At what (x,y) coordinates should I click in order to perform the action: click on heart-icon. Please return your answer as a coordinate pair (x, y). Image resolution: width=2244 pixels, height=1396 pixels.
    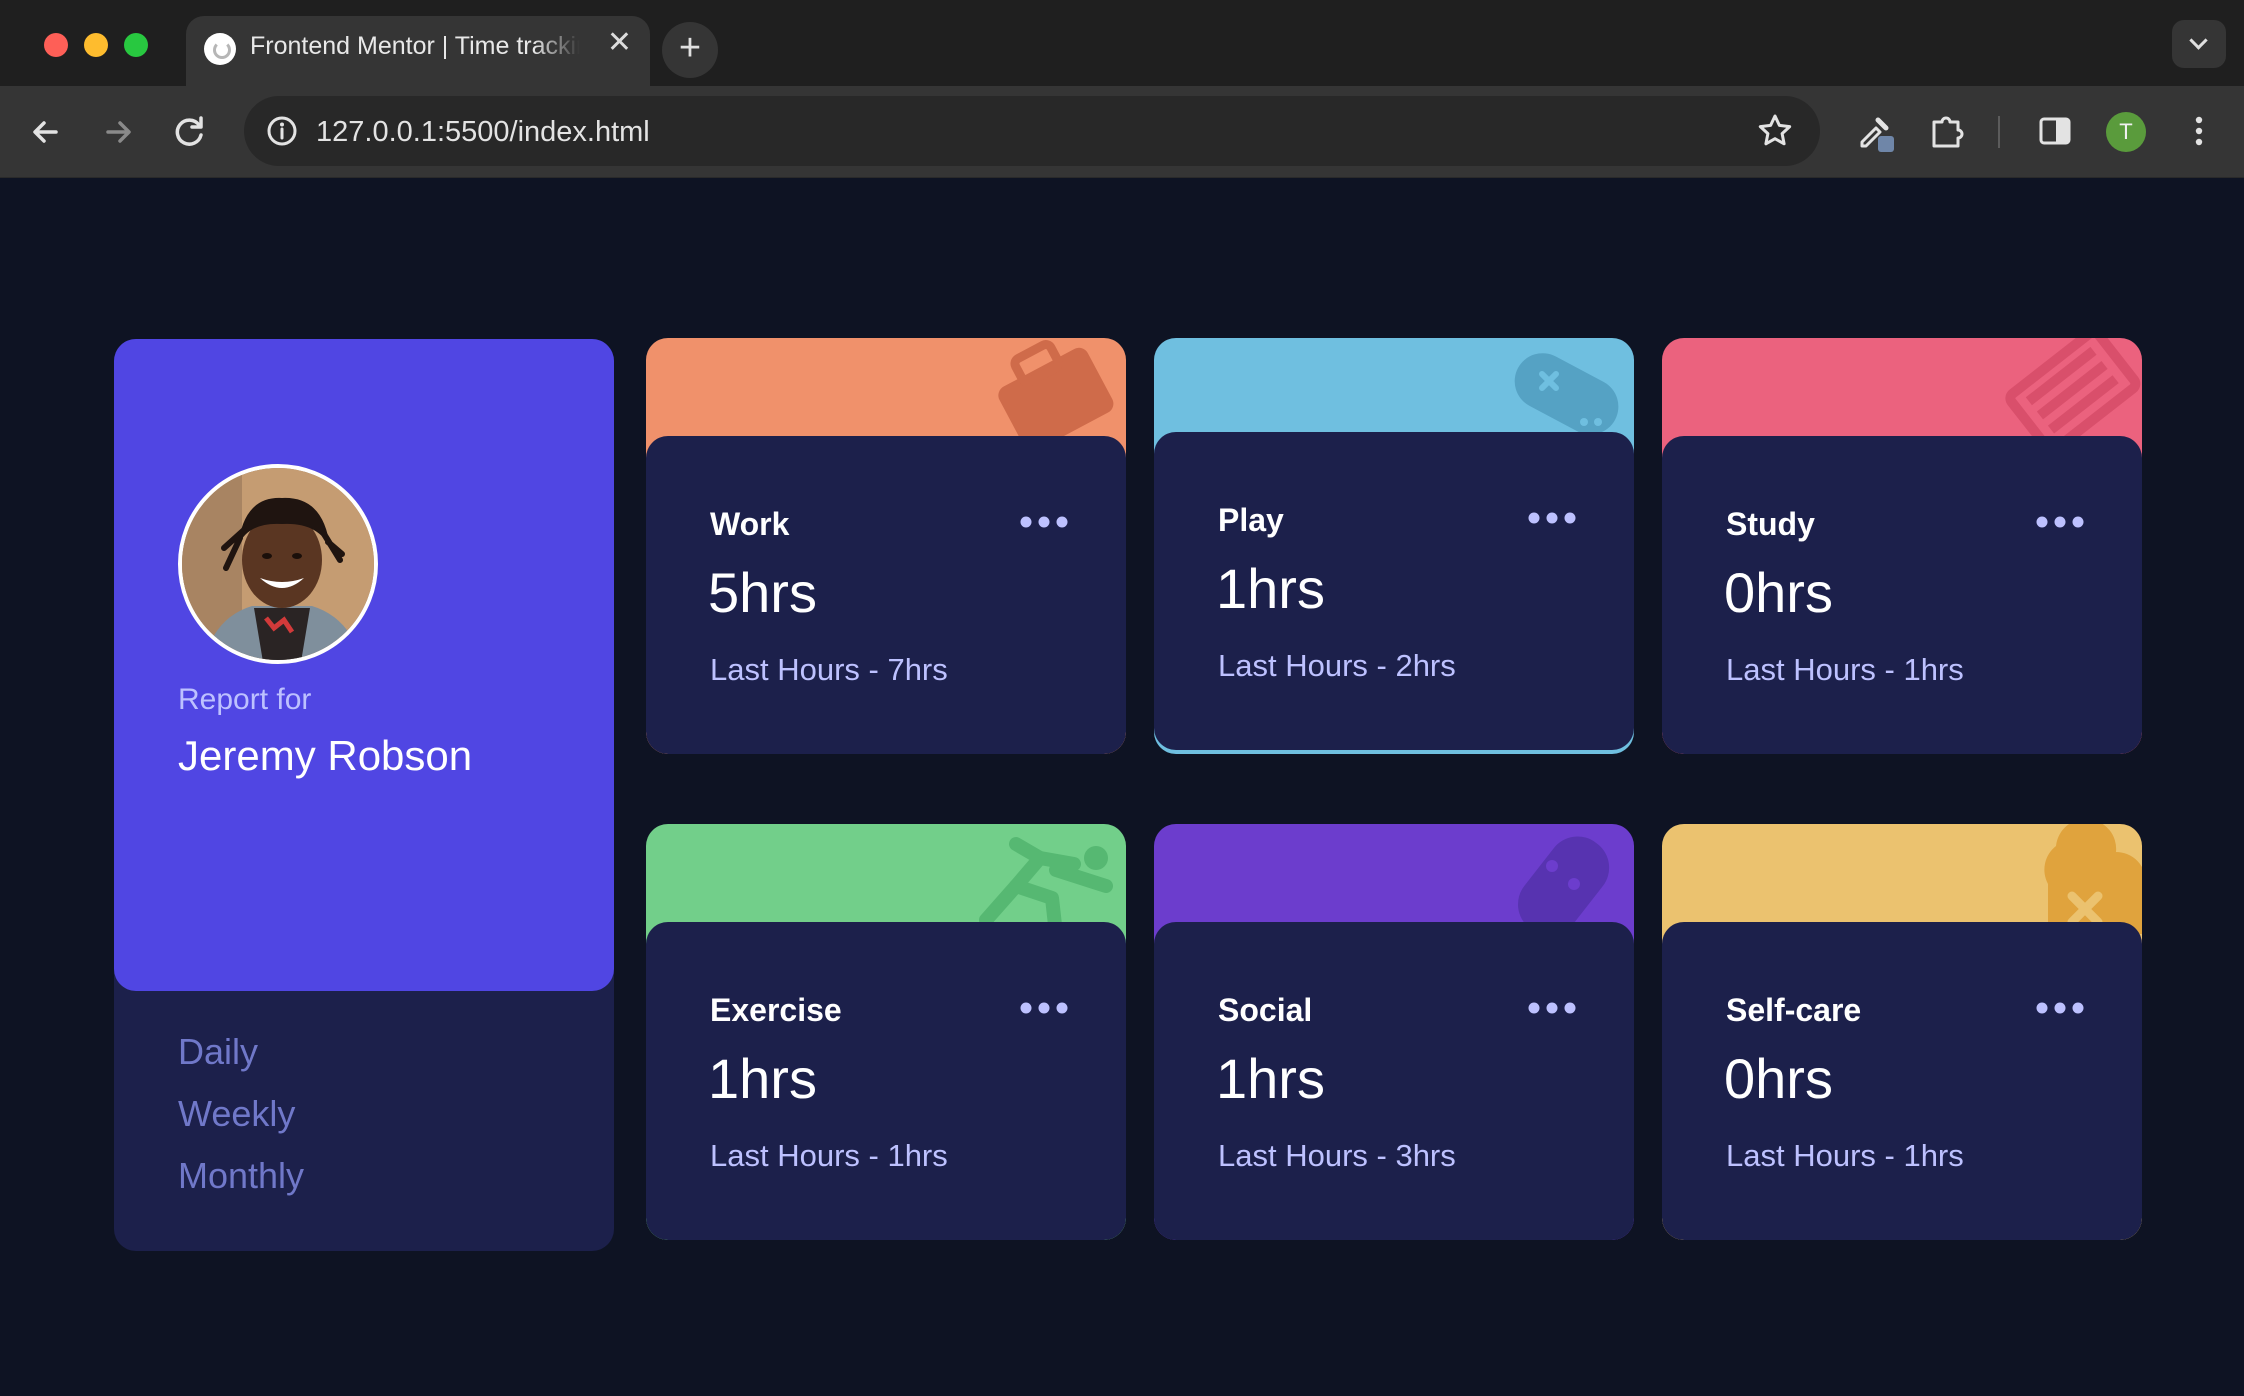
    Looking at the image, I should click on (2093, 879).